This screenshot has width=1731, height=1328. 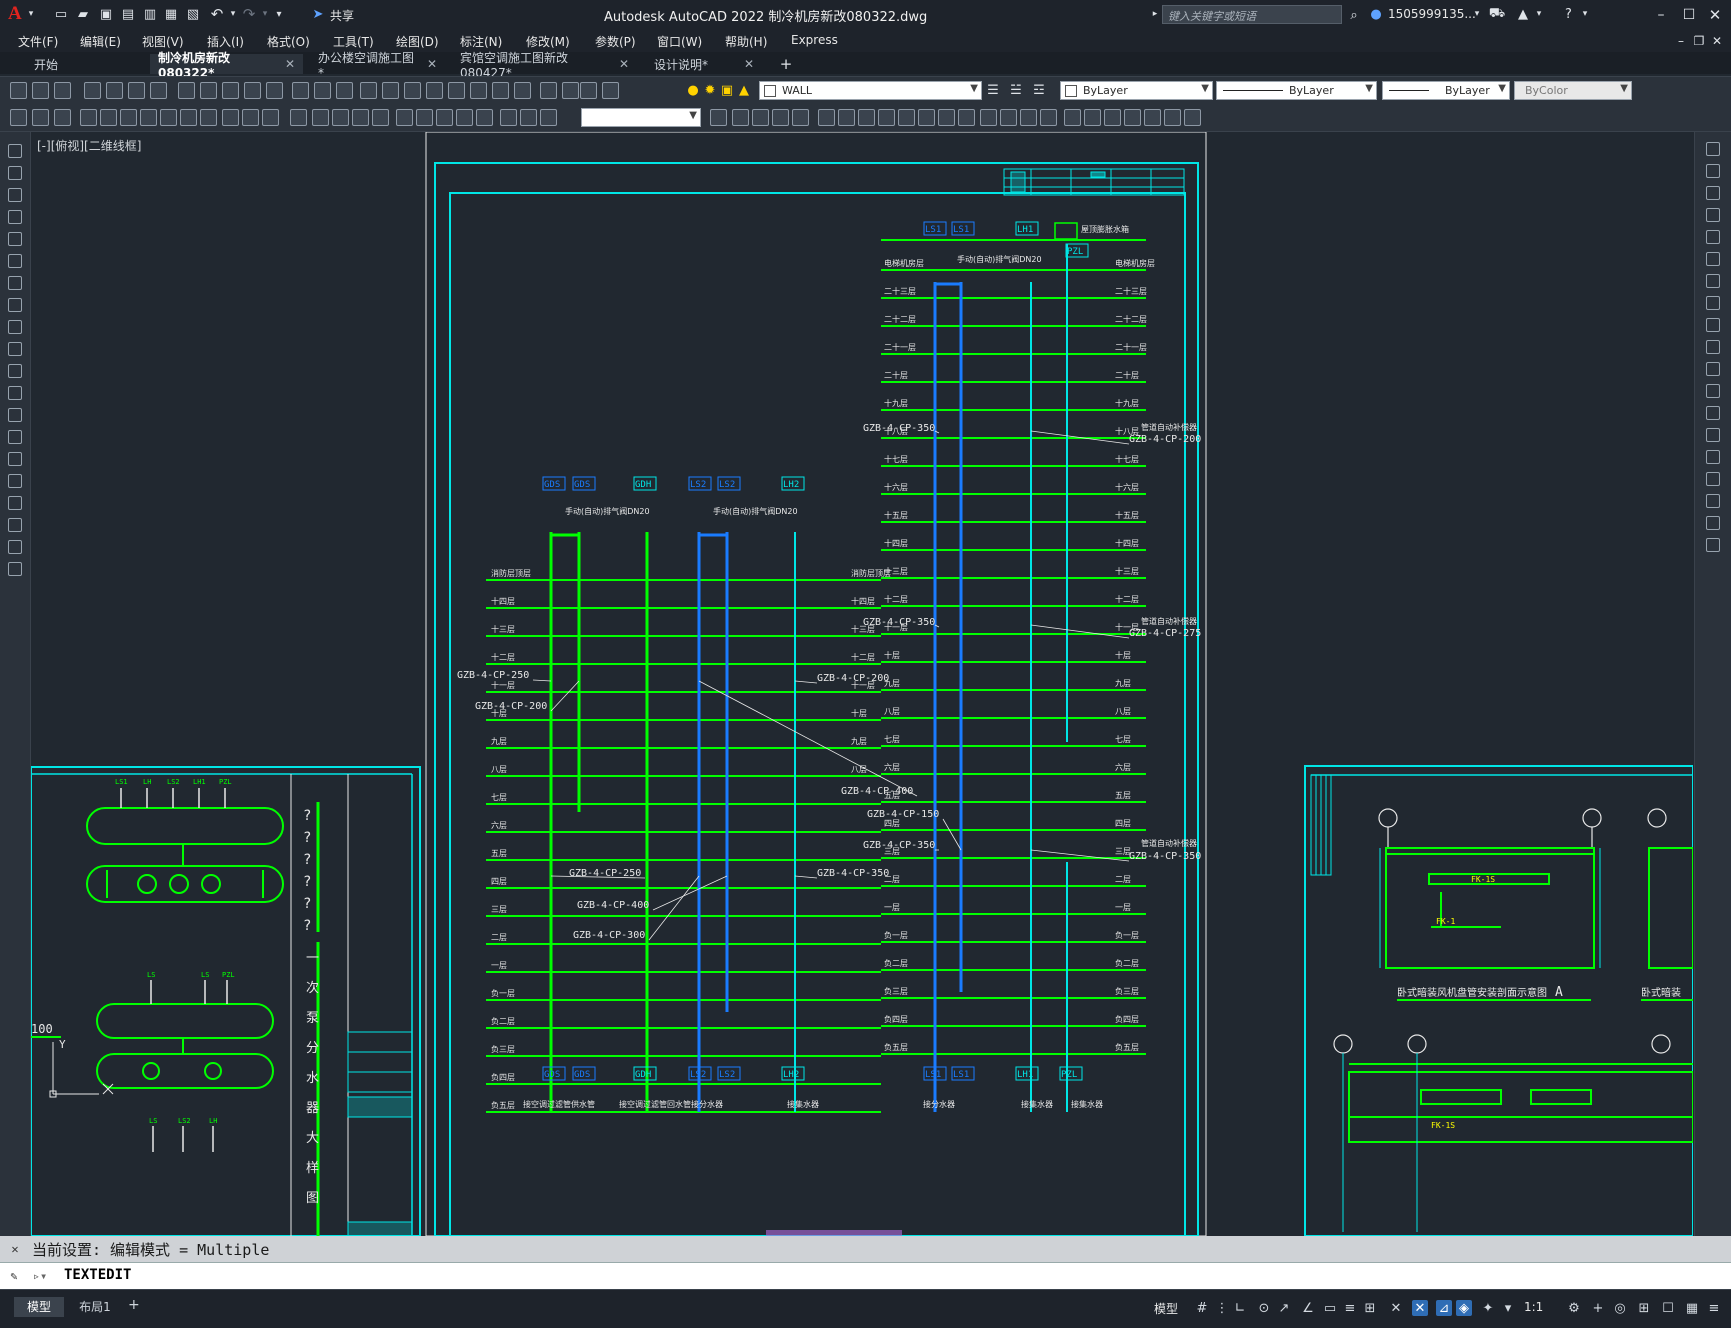 What do you see at coordinates (134, 1305) in the screenshot?
I see `add-layout-button: +` at bounding box center [134, 1305].